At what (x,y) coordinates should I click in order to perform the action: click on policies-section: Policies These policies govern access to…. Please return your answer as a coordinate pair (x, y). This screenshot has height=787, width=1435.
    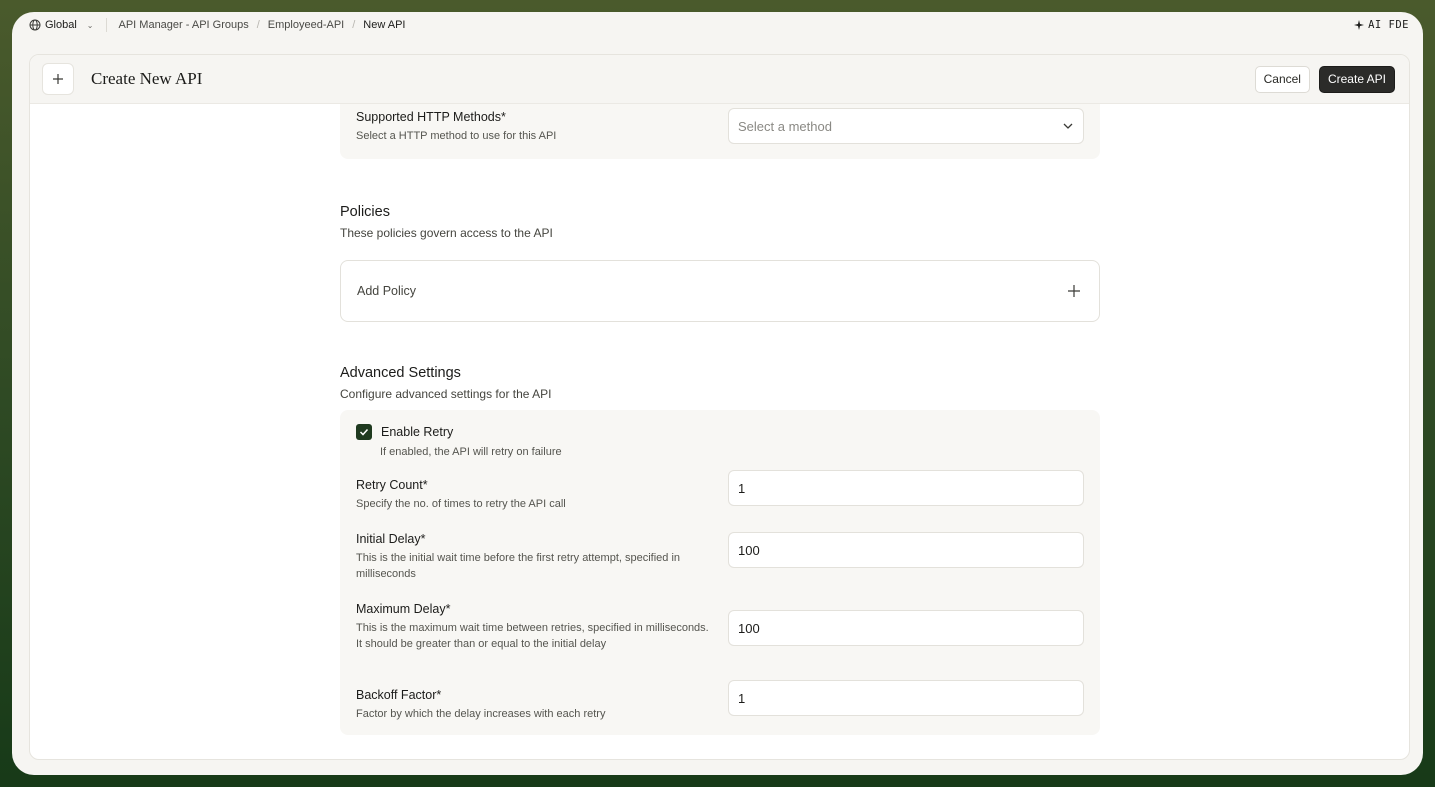
    Looking at the image, I should click on (720, 263).